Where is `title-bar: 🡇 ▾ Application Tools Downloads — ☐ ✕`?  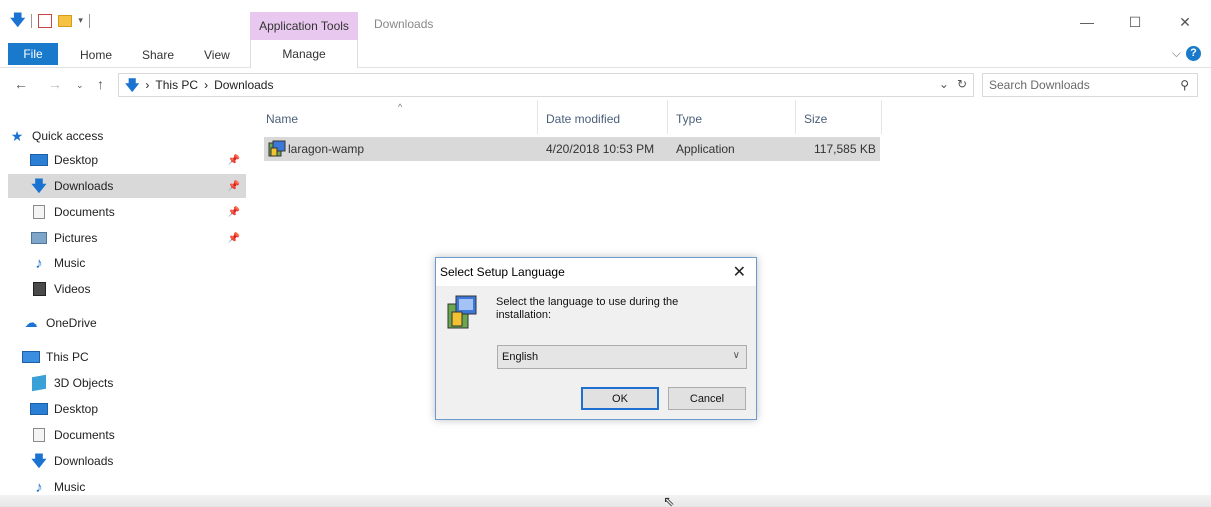 title-bar: 🡇 ▾ Application Tools Downloads — ☐ ✕ is located at coordinates (605, 20).